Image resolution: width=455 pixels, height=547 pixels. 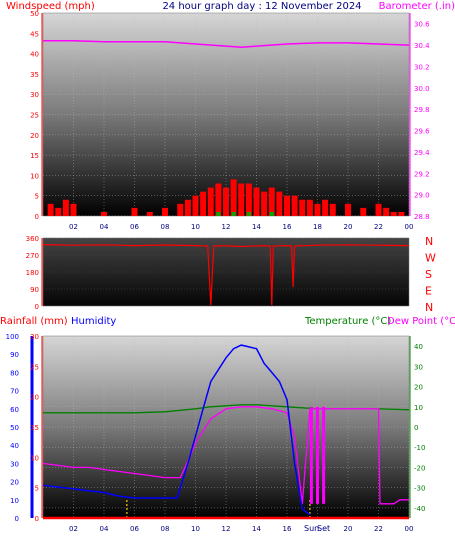 What do you see at coordinates (419, 509) in the screenshot?
I see `temp-tick-label: -40` at bounding box center [419, 509].